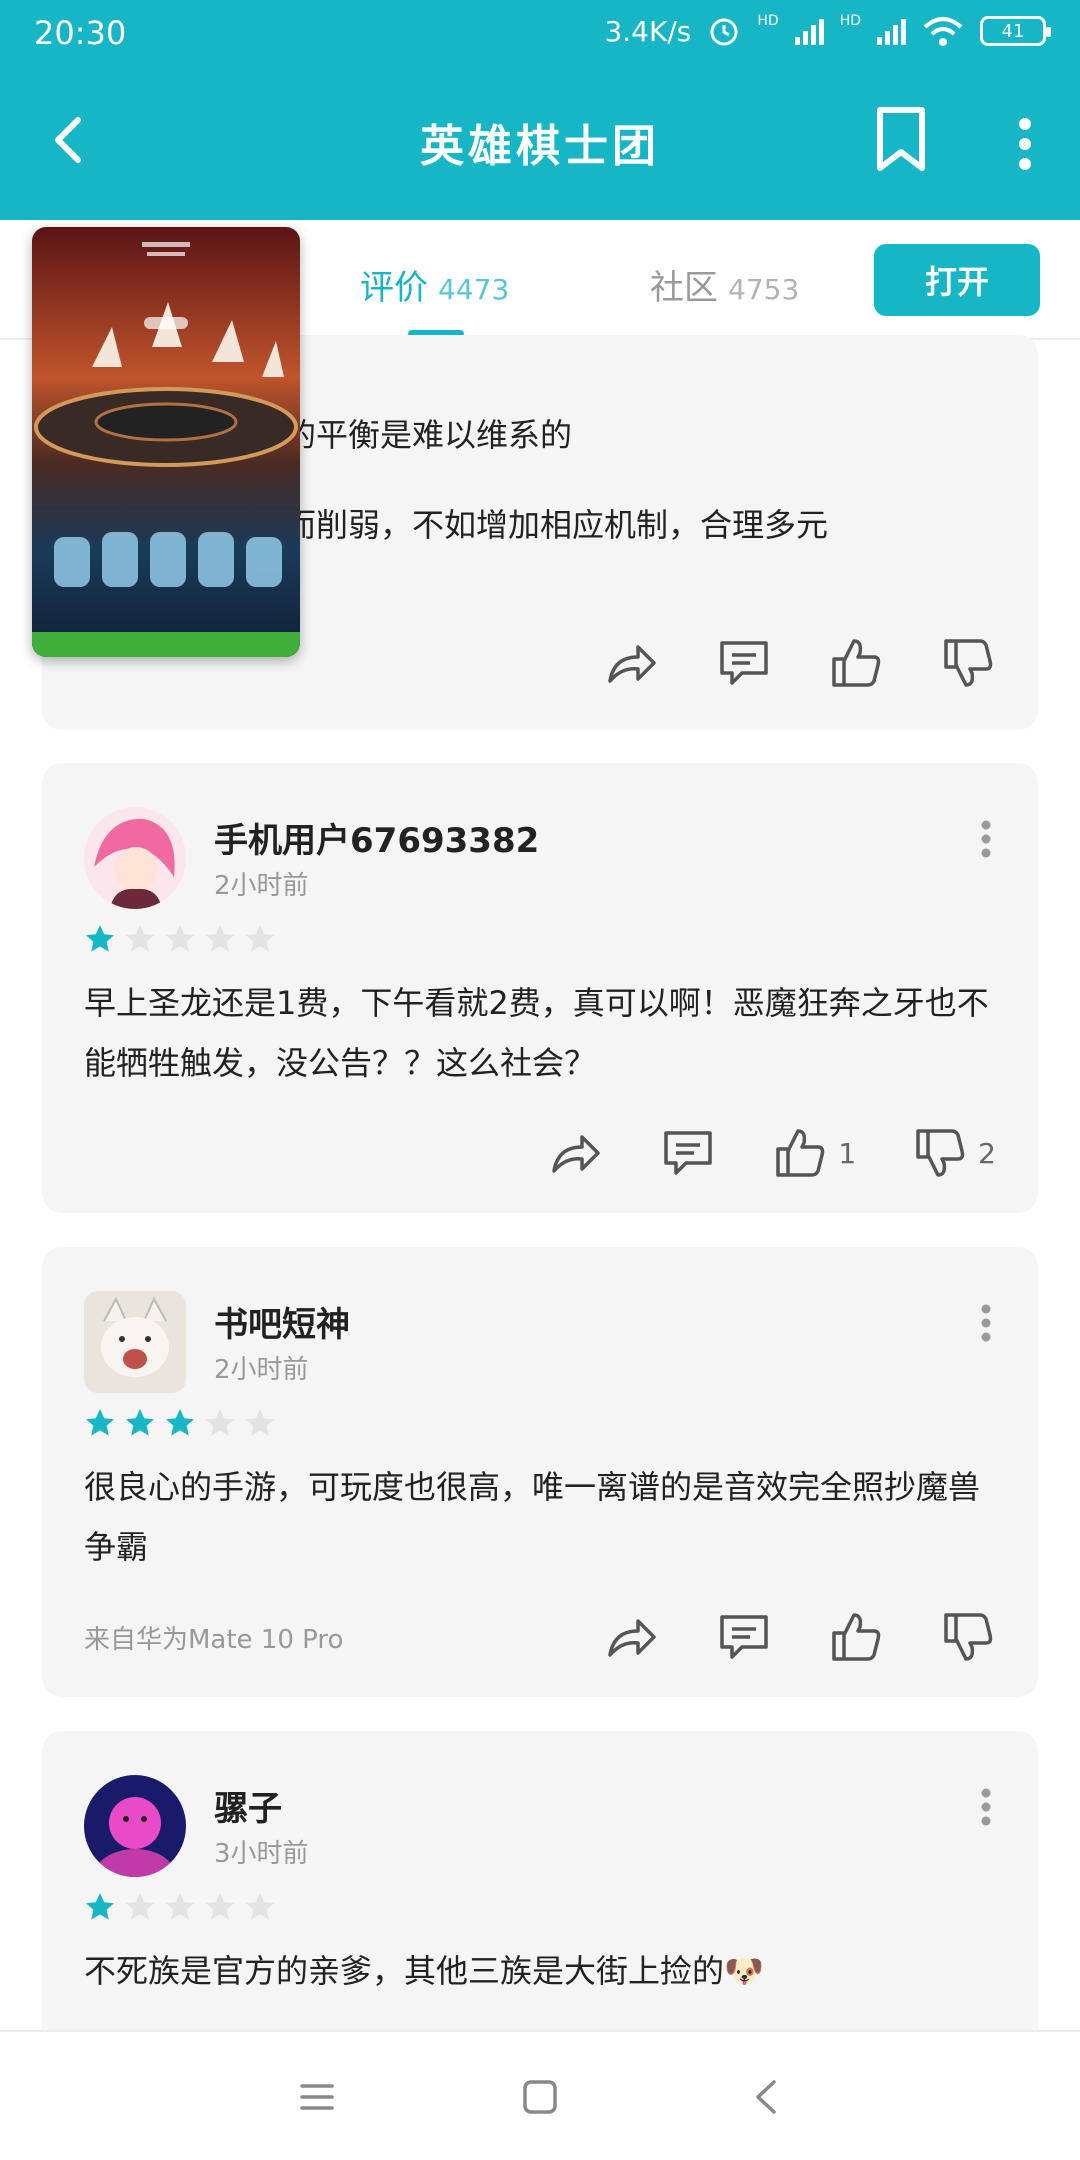 This screenshot has width=1080, height=2160. What do you see at coordinates (540, 35) in the screenshot?
I see `status-bar: 20:30 3.4K/s HD HD 41` at bounding box center [540, 35].